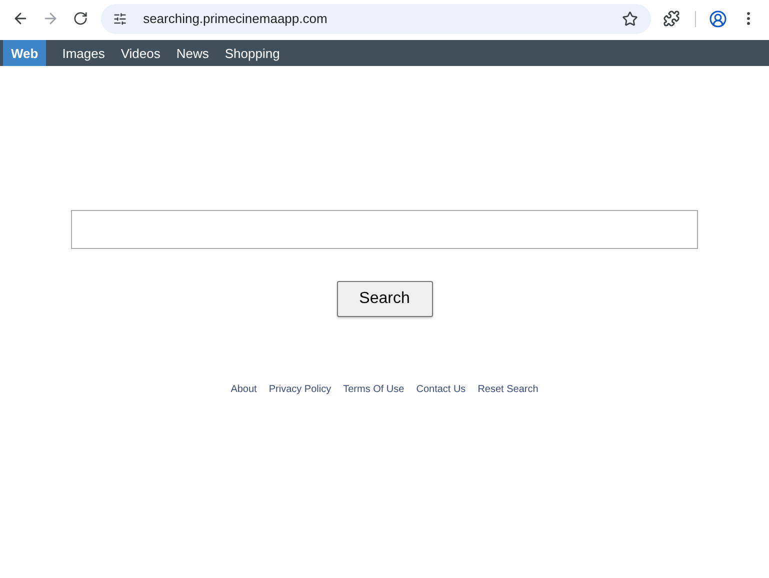  Describe the element at coordinates (24, 53) in the screenshot. I see `nav-tab: Web` at that location.